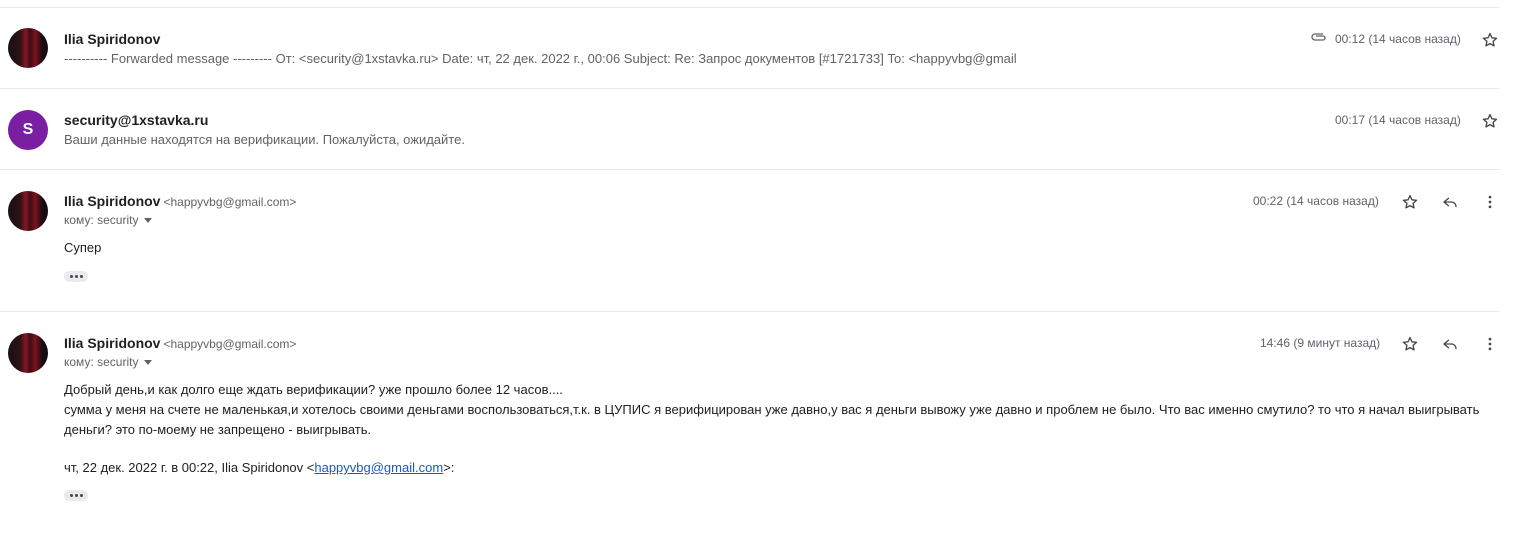  Describe the element at coordinates (1320, 343) in the screenshot. I see `message-time: 14:46 (9 минут назад)` at that location.